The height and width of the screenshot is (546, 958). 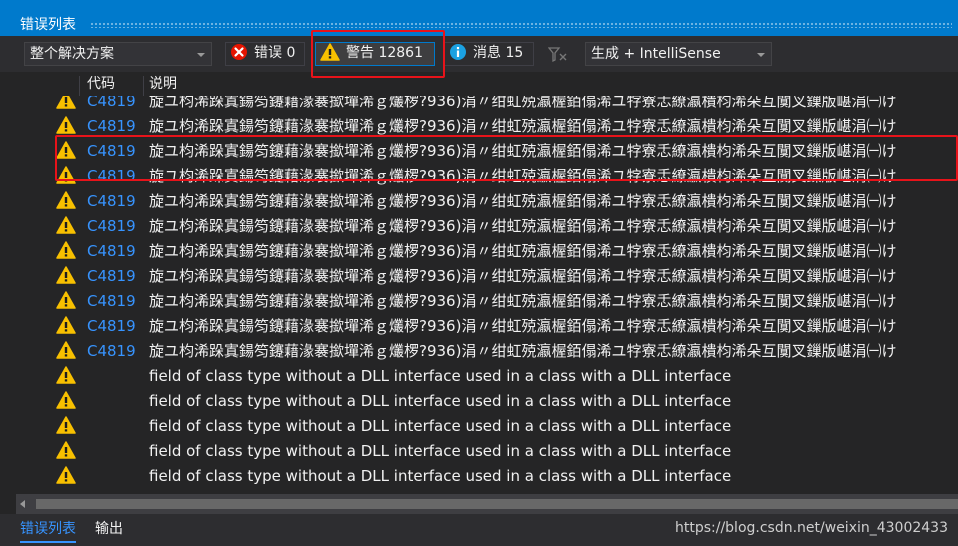 I want to click on messages-filter-label: 消息 15, so click(x=498, y=53).